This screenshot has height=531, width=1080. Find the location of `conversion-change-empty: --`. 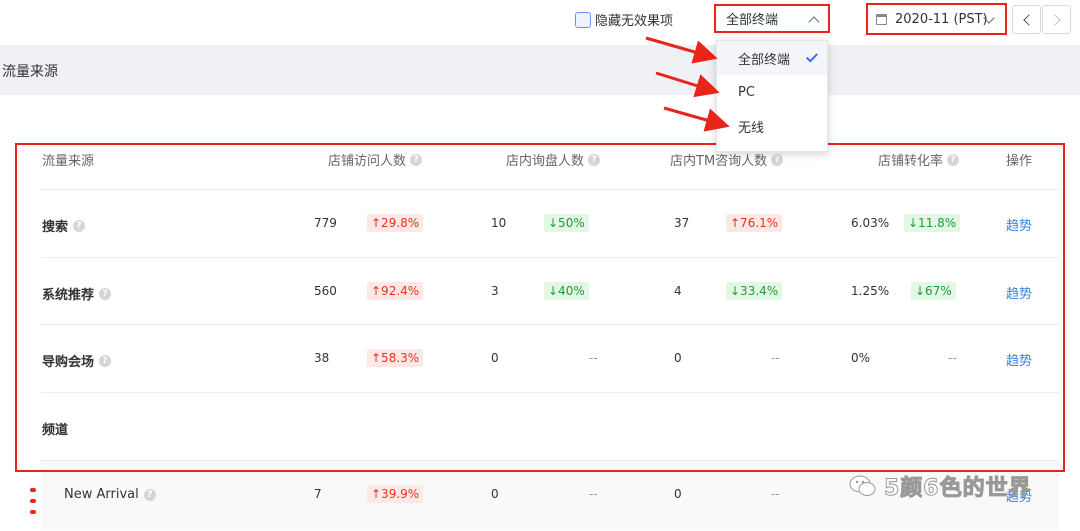

conversion-change-empty: -- is located at coordinates (952, 358).